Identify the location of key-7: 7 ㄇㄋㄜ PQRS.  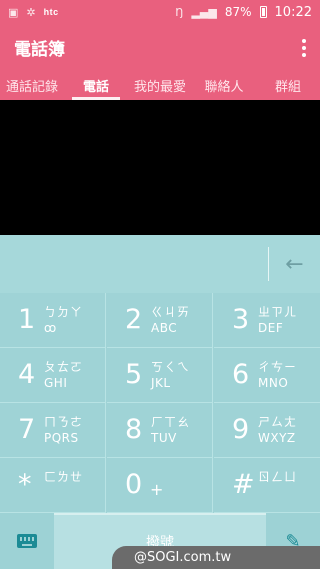
(53, 430).